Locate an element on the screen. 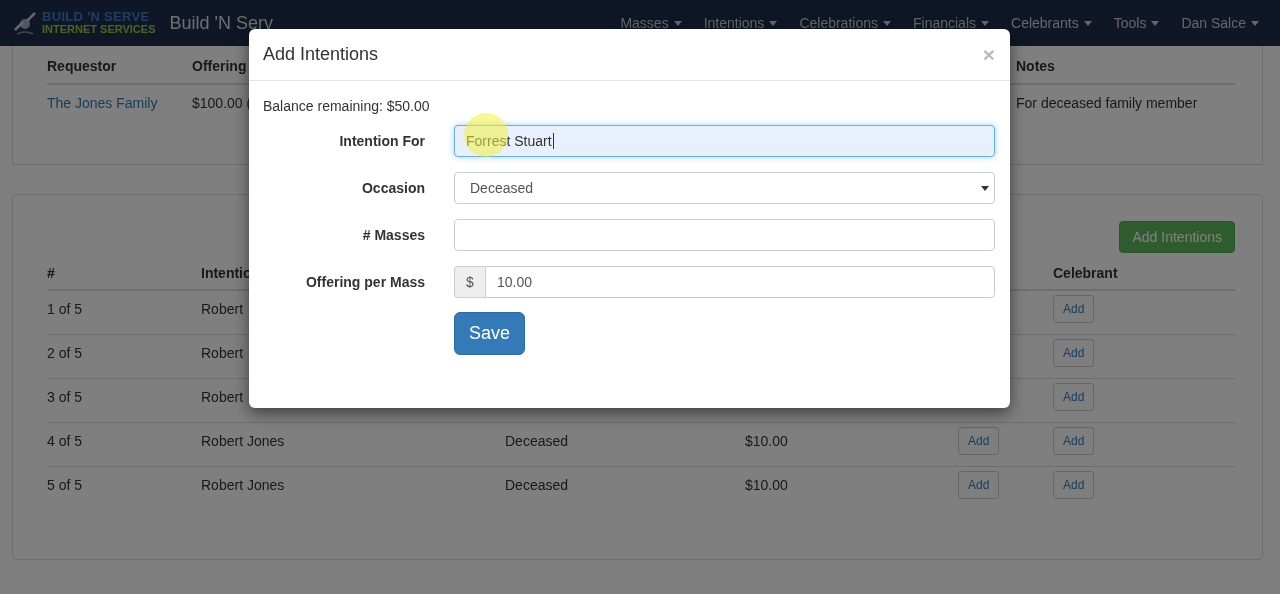 The image size is (1280, 594). logo-icon is located at coordinates (25, 23).